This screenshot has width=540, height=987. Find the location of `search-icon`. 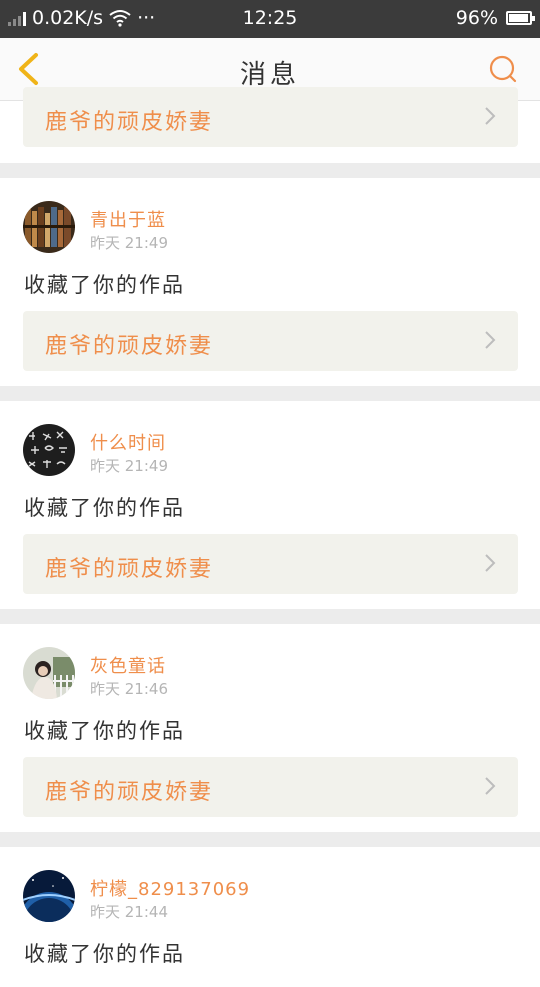

search-icon is located at coordinates (503, 69).